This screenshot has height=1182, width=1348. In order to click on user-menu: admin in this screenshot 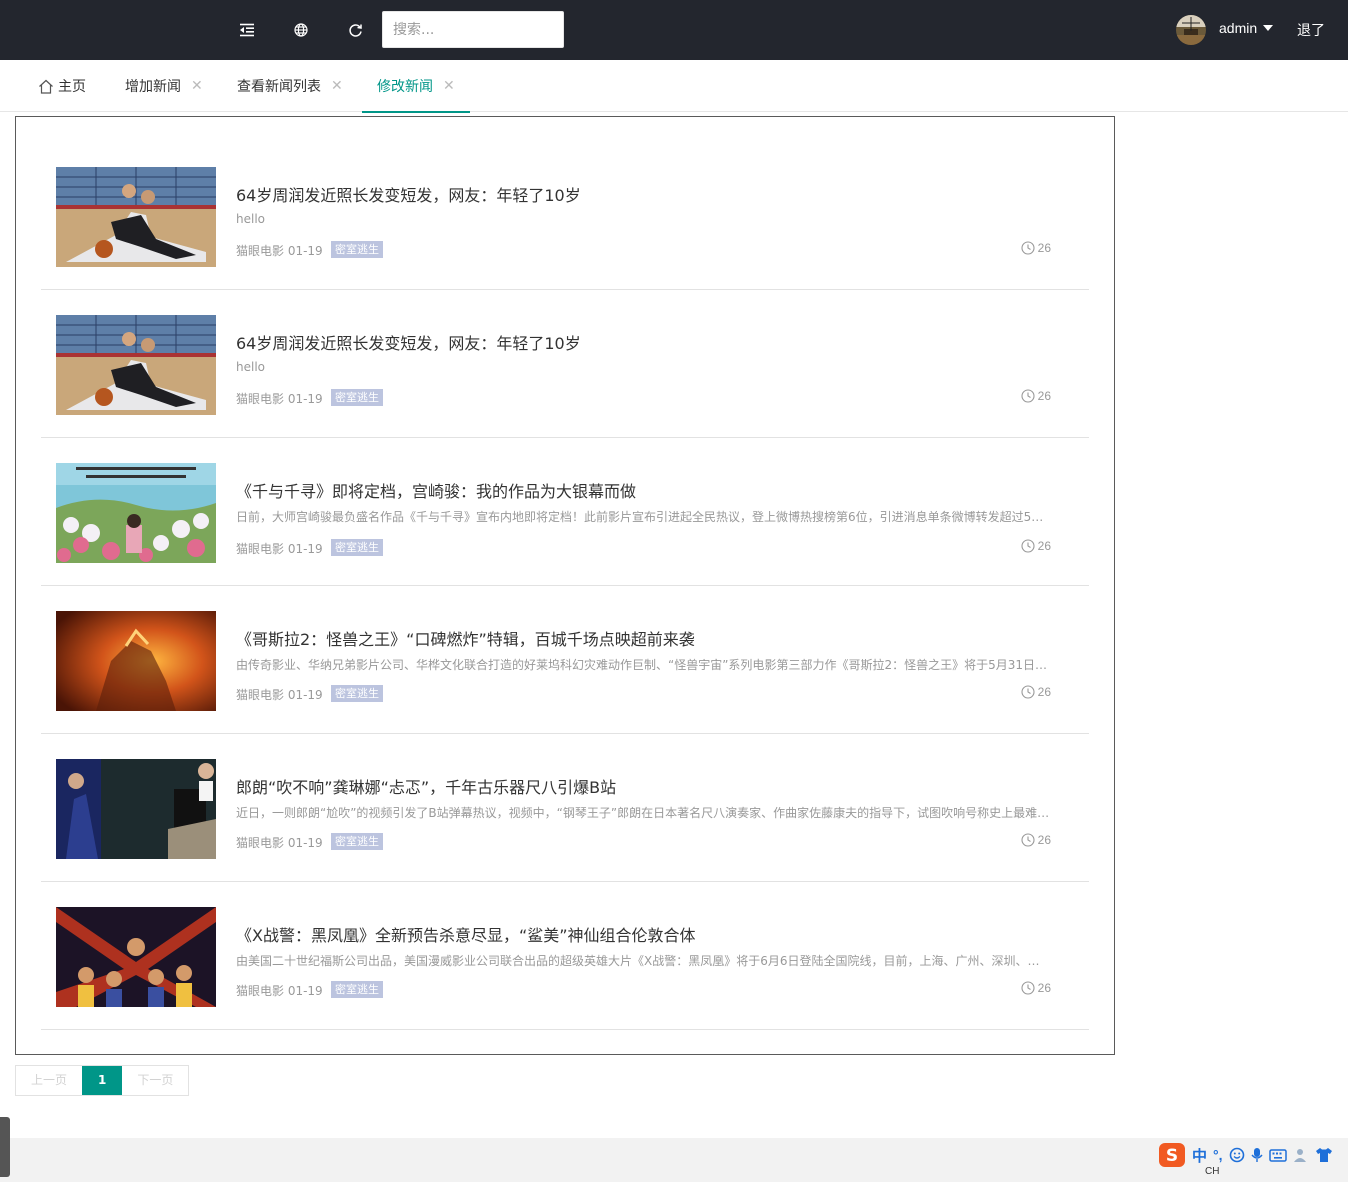, I will do `click(1246, 28)`.